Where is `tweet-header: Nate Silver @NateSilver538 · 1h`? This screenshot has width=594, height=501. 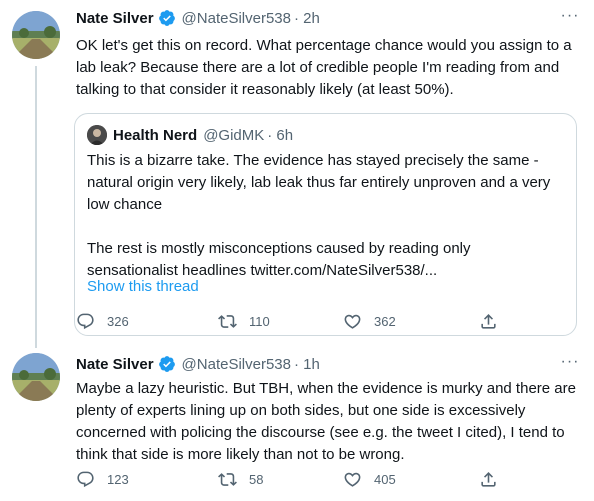 tweet-header: Nate Silver @NateSilver538 · 1h is located at coordinates (198, 364).